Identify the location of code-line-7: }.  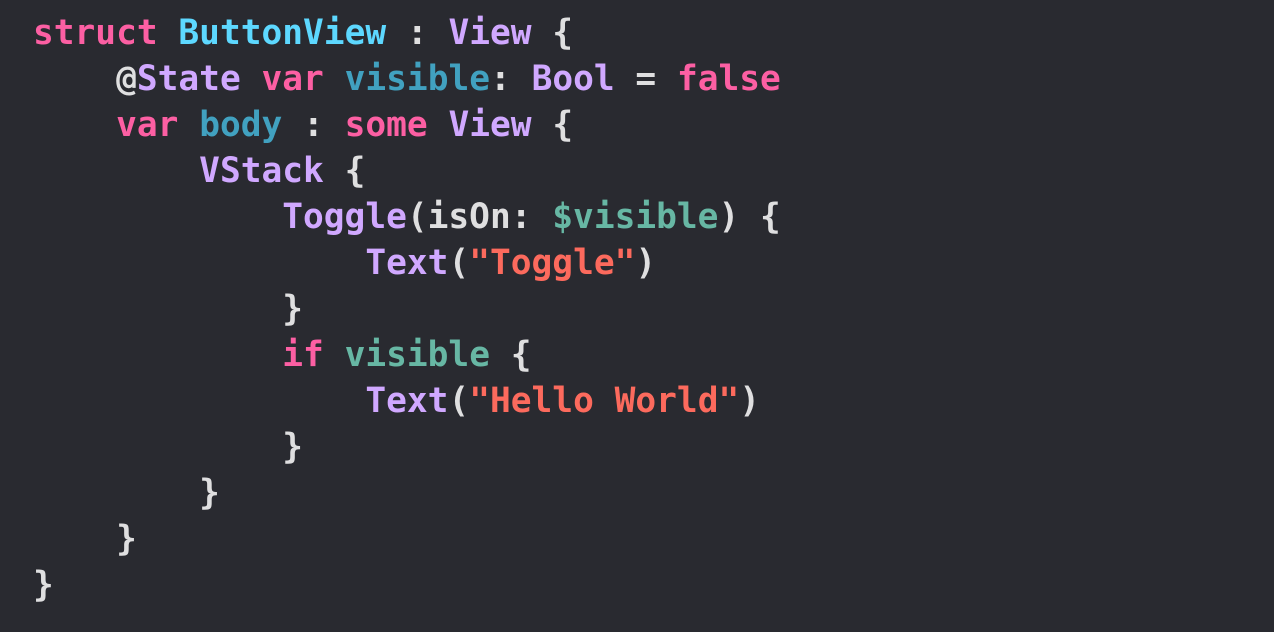
(168, 309).